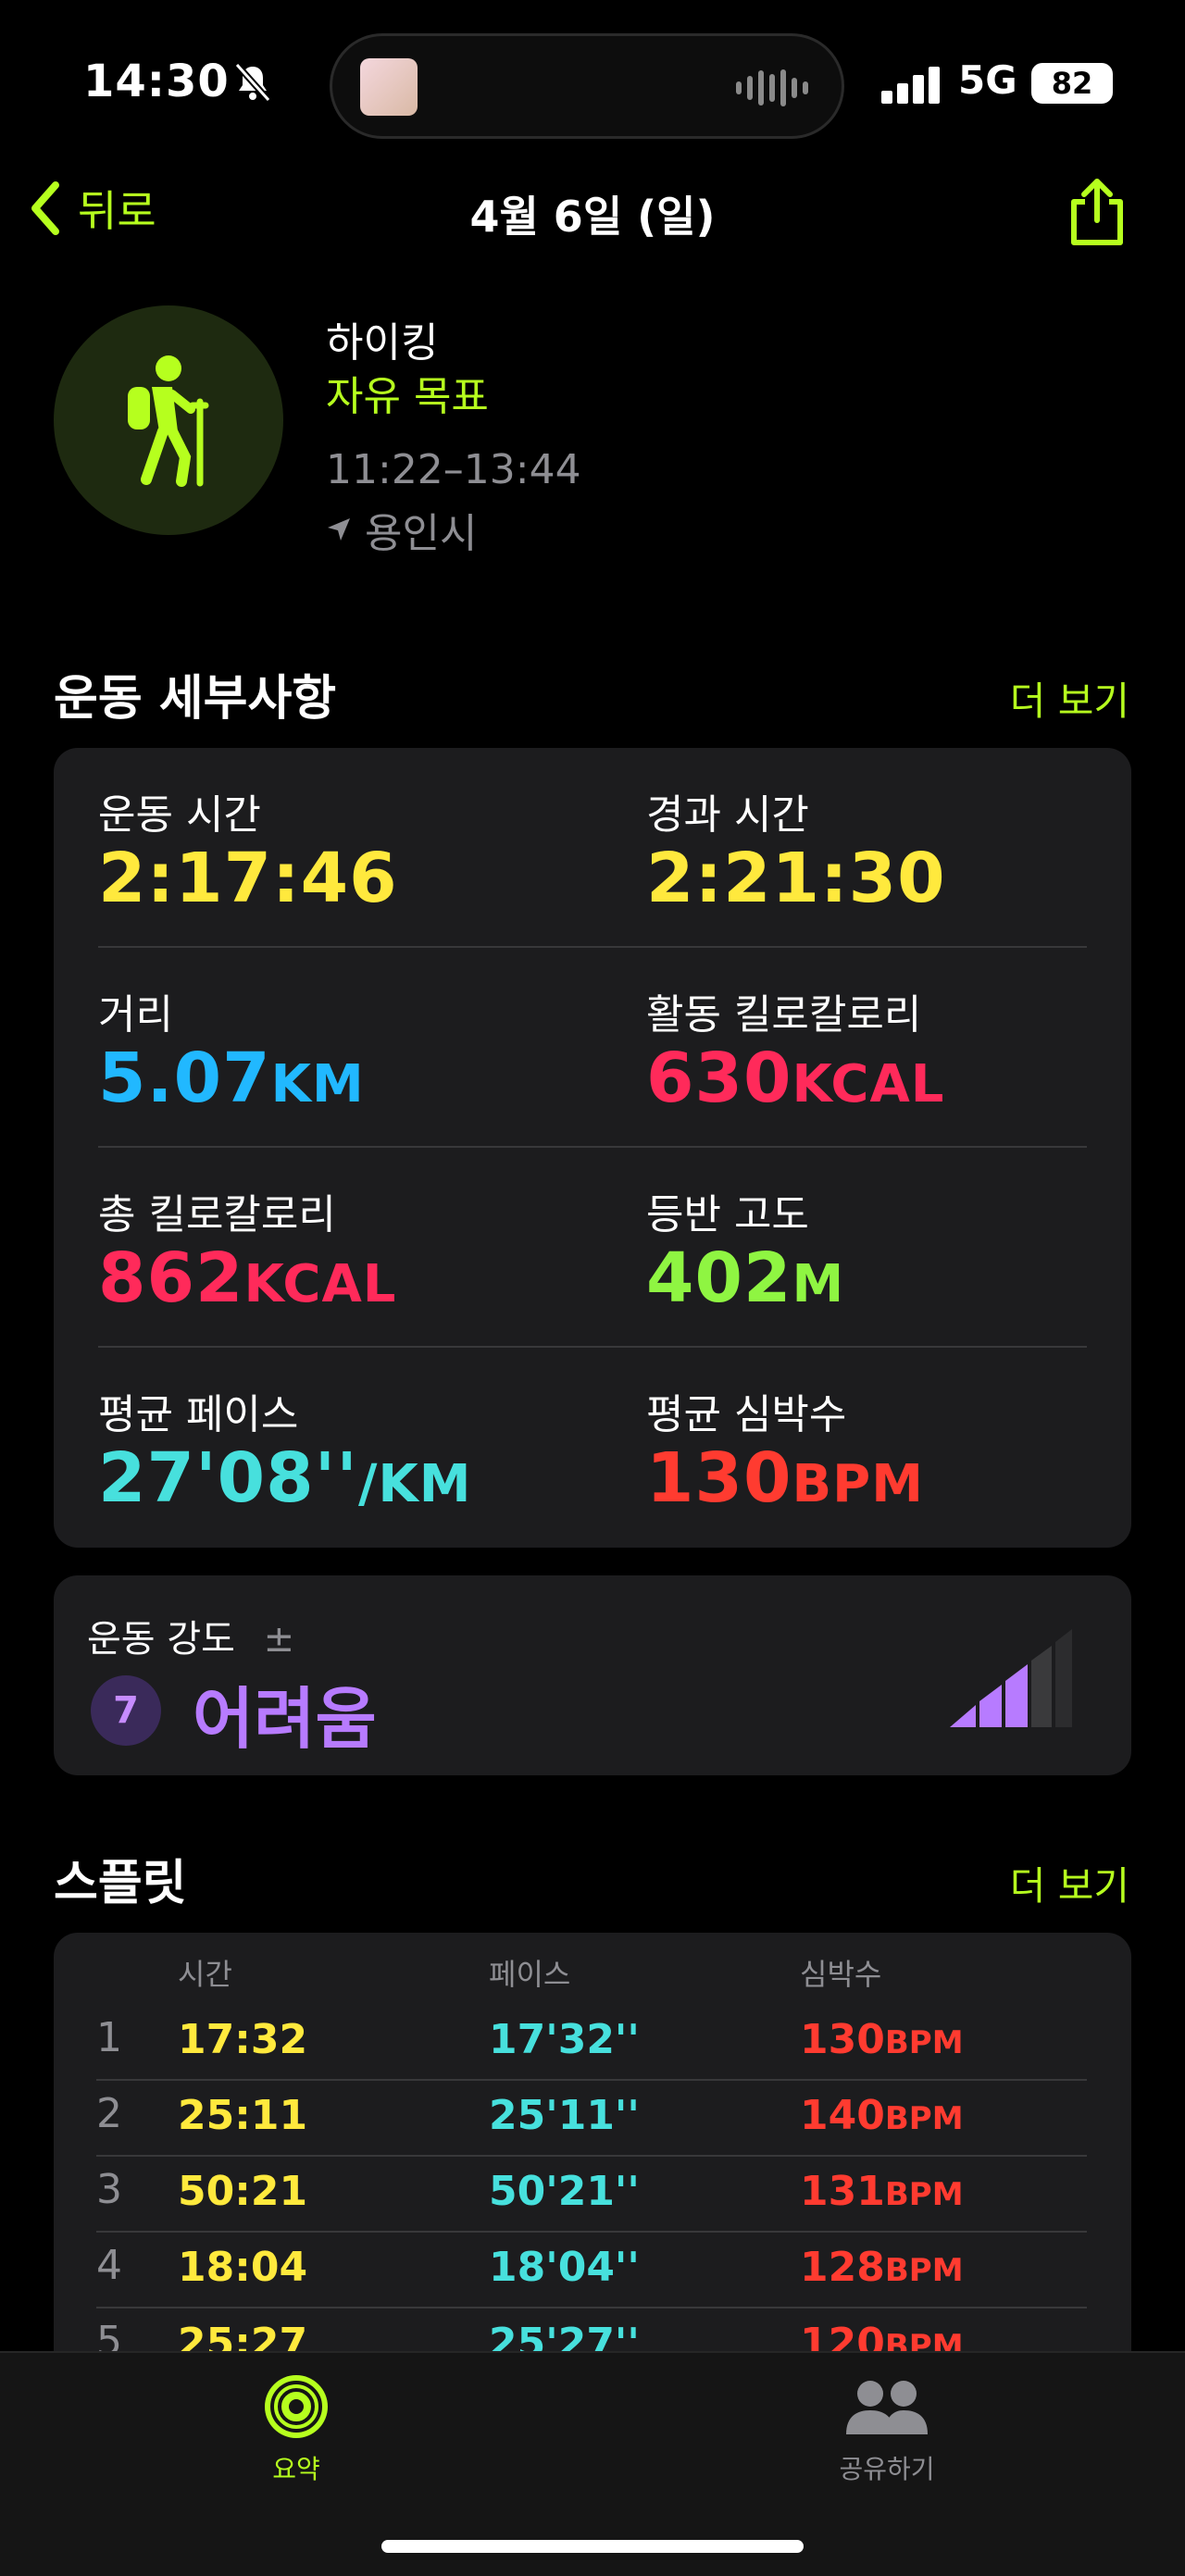  I want to click on splits-header-pace: 페이스, so click(530, 1974).